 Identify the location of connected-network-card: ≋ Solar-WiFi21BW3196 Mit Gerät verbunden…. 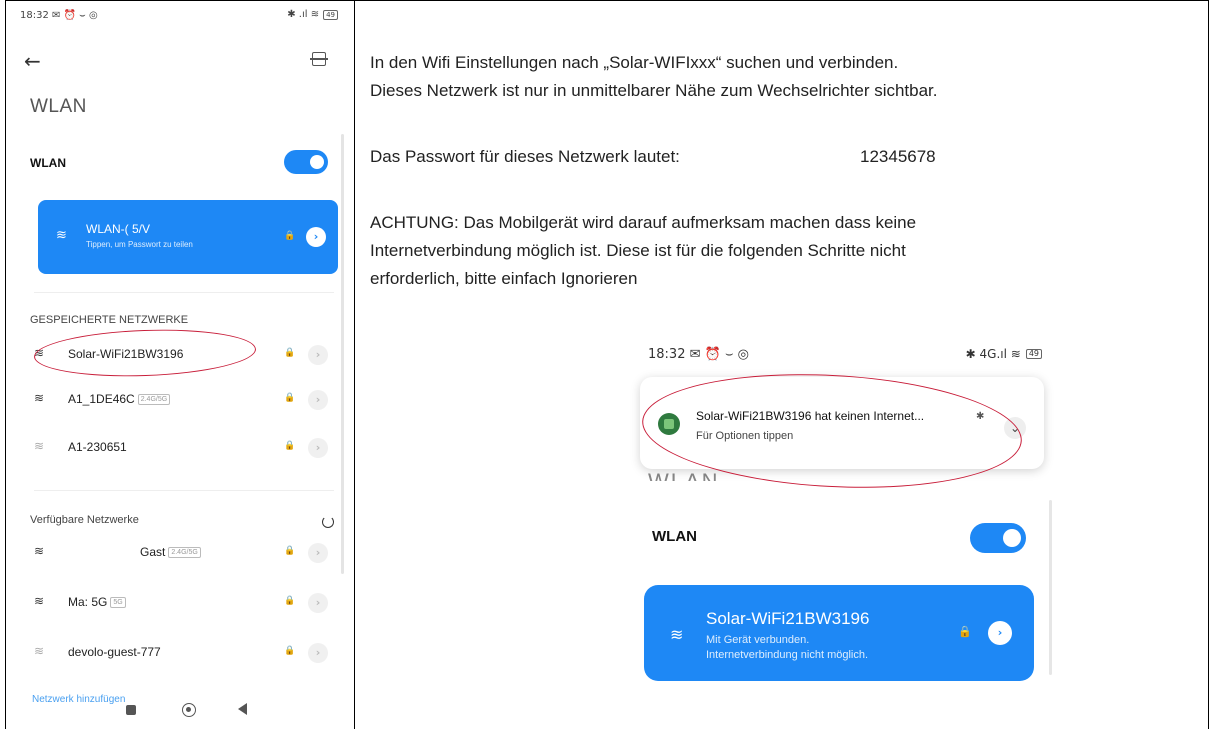
(839, 633).